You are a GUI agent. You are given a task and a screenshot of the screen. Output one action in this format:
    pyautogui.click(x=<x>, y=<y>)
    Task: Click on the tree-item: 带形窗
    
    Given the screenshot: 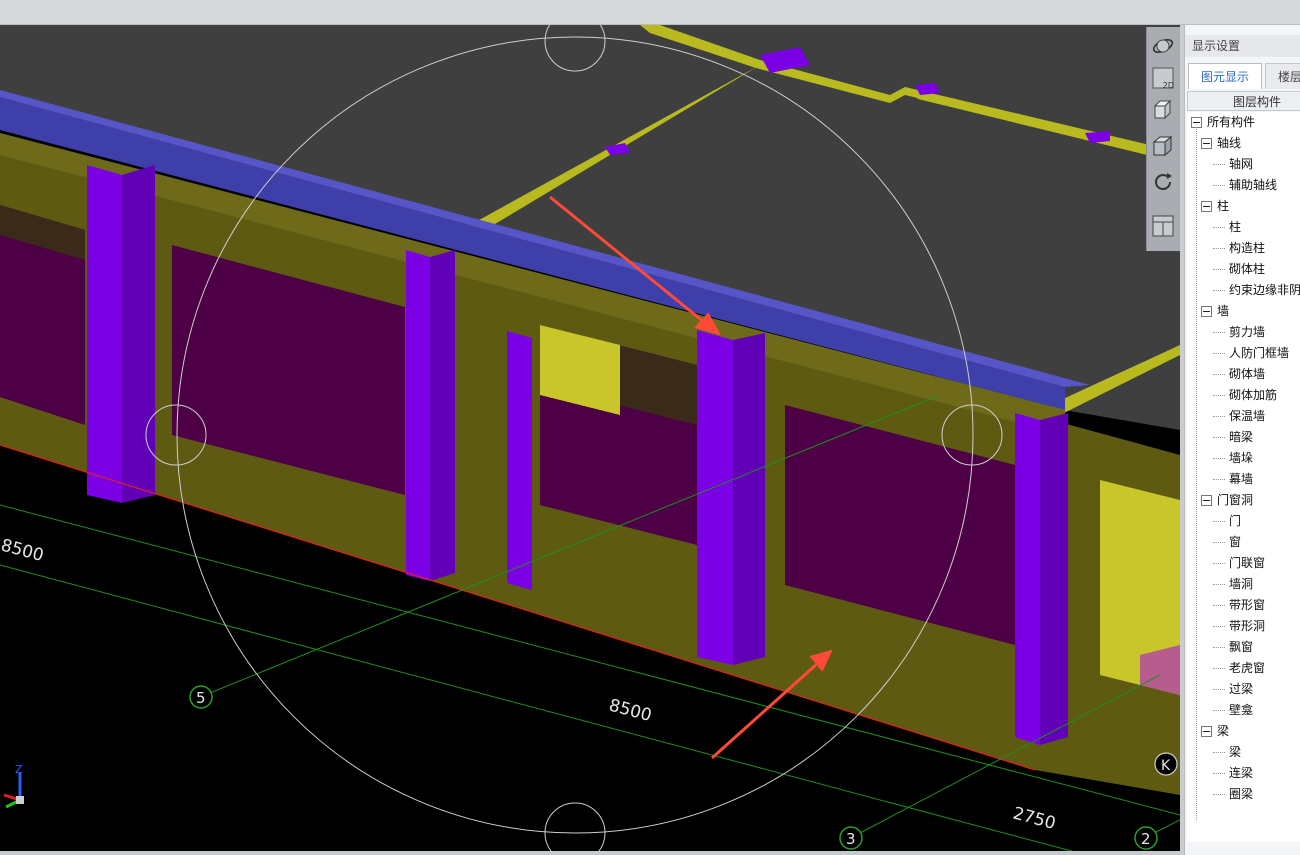 What is the action you would take?
    pyautogui.click(x=1243, y=605)
    